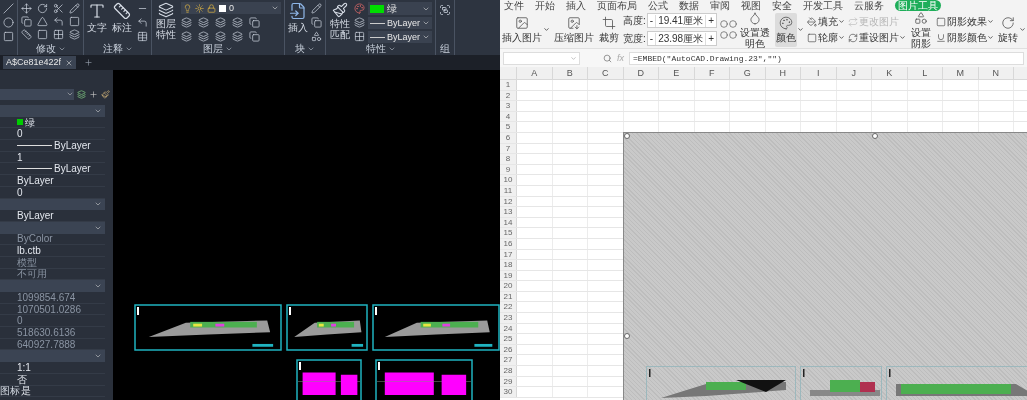  Describe the element at coordinates (508, 371) in the screenshot. I see `row-header: 28` at that location.